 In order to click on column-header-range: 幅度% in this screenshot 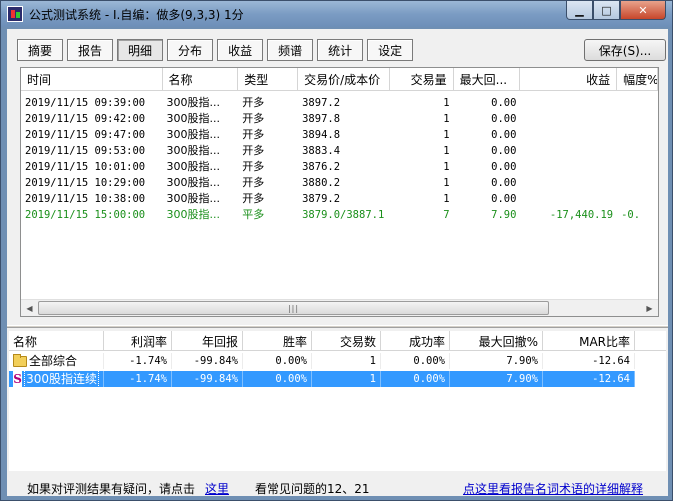, I will do `click(637, 79)`.